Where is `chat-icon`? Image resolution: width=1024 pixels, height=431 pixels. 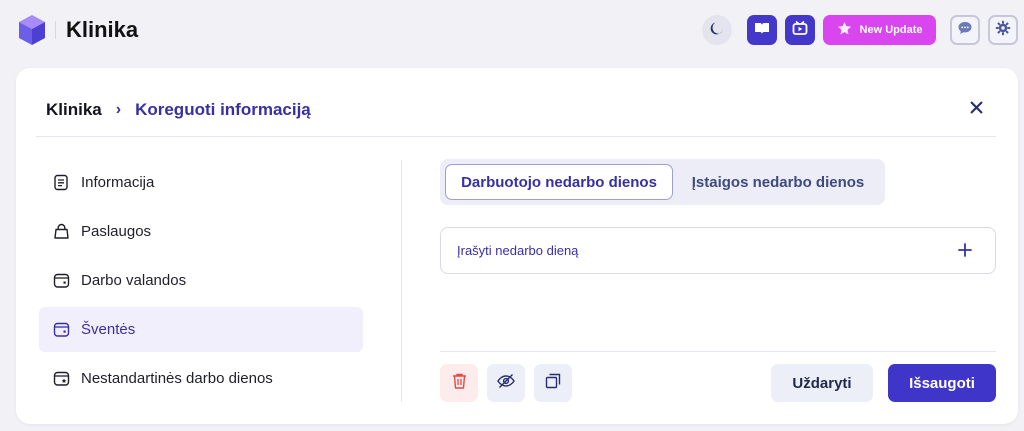 chat-icon is located at coordinates (965, 30).